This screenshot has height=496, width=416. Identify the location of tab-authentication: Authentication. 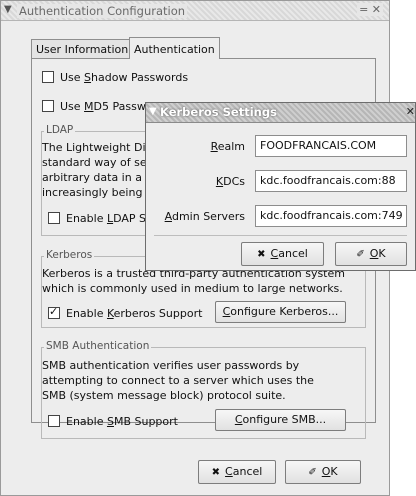
(174, 48).